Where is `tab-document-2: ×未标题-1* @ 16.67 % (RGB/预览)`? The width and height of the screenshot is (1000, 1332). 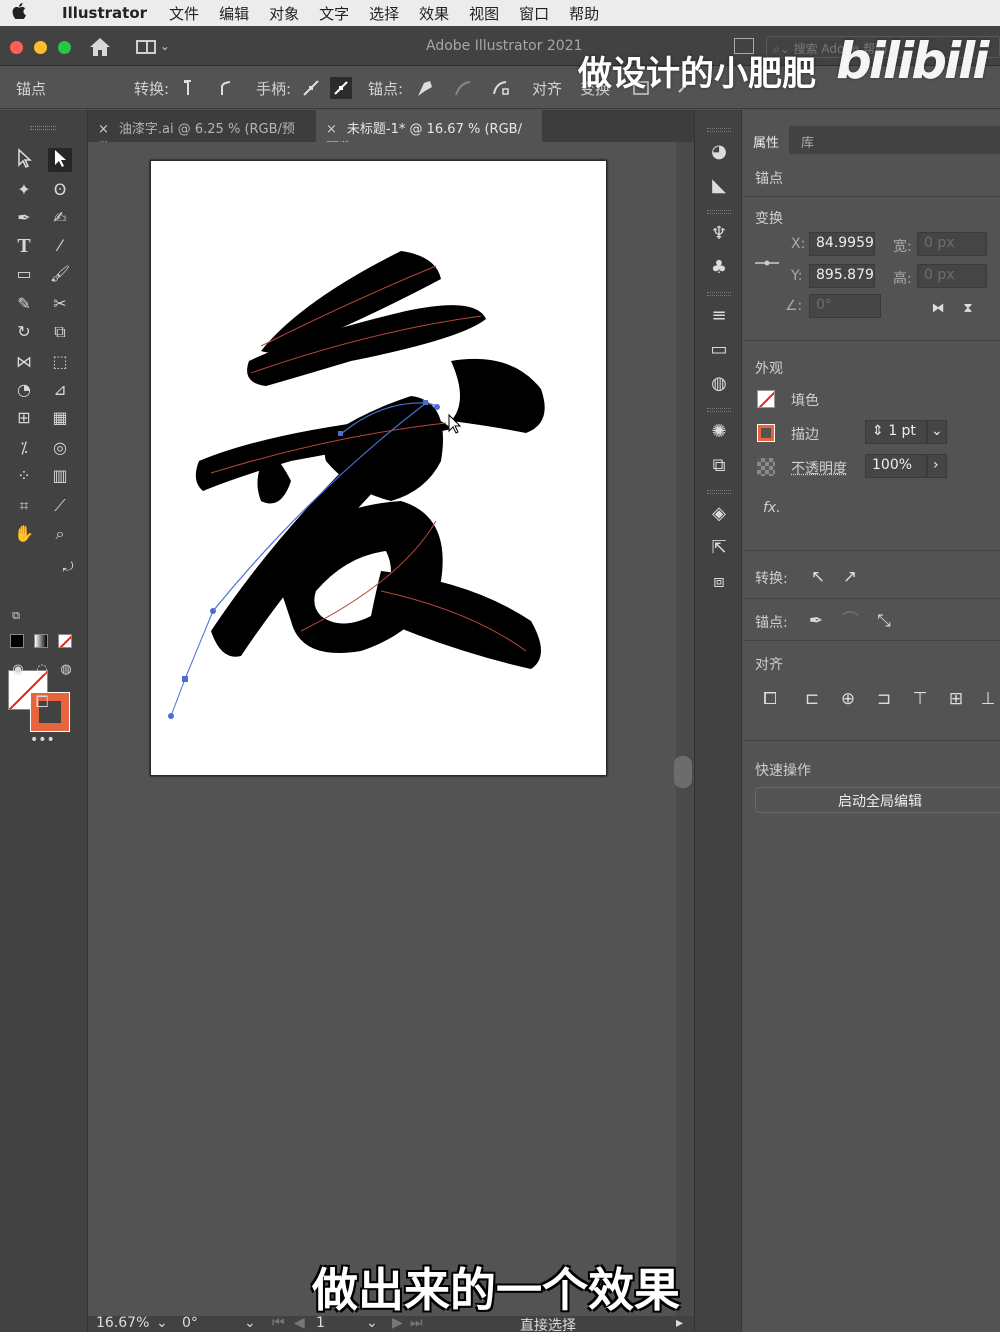
tab-document-2: ×未标题-1* @ 16.67 % (RGB/预览) is located at coordinates (429, 133).